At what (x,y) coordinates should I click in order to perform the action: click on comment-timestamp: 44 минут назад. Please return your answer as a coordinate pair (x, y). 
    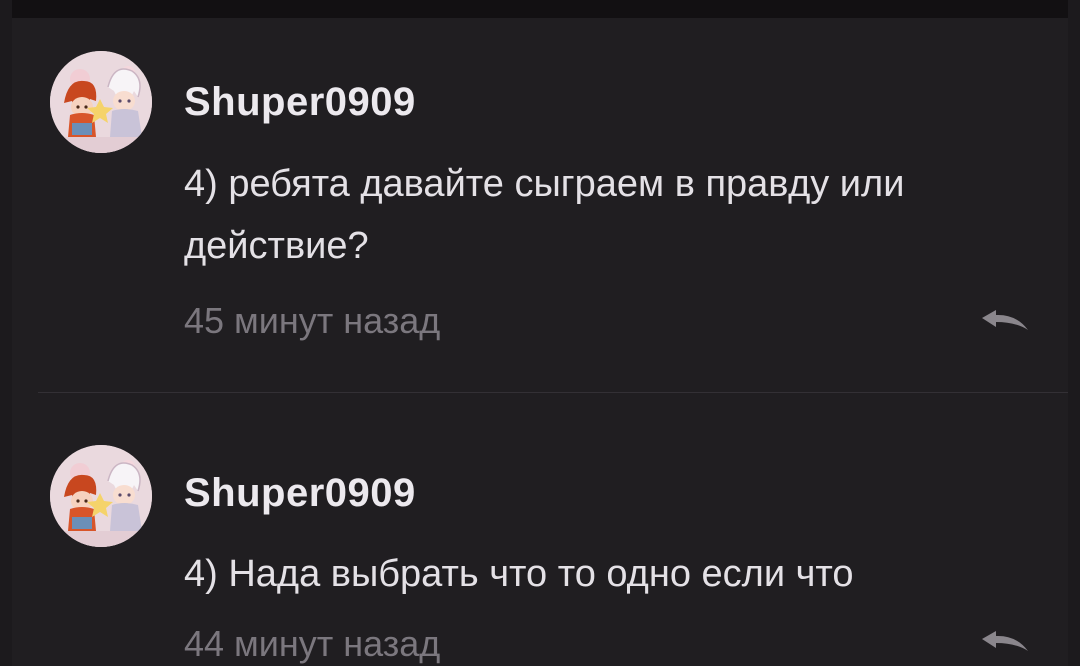
    Looking at the image, I should click on (312, 643).